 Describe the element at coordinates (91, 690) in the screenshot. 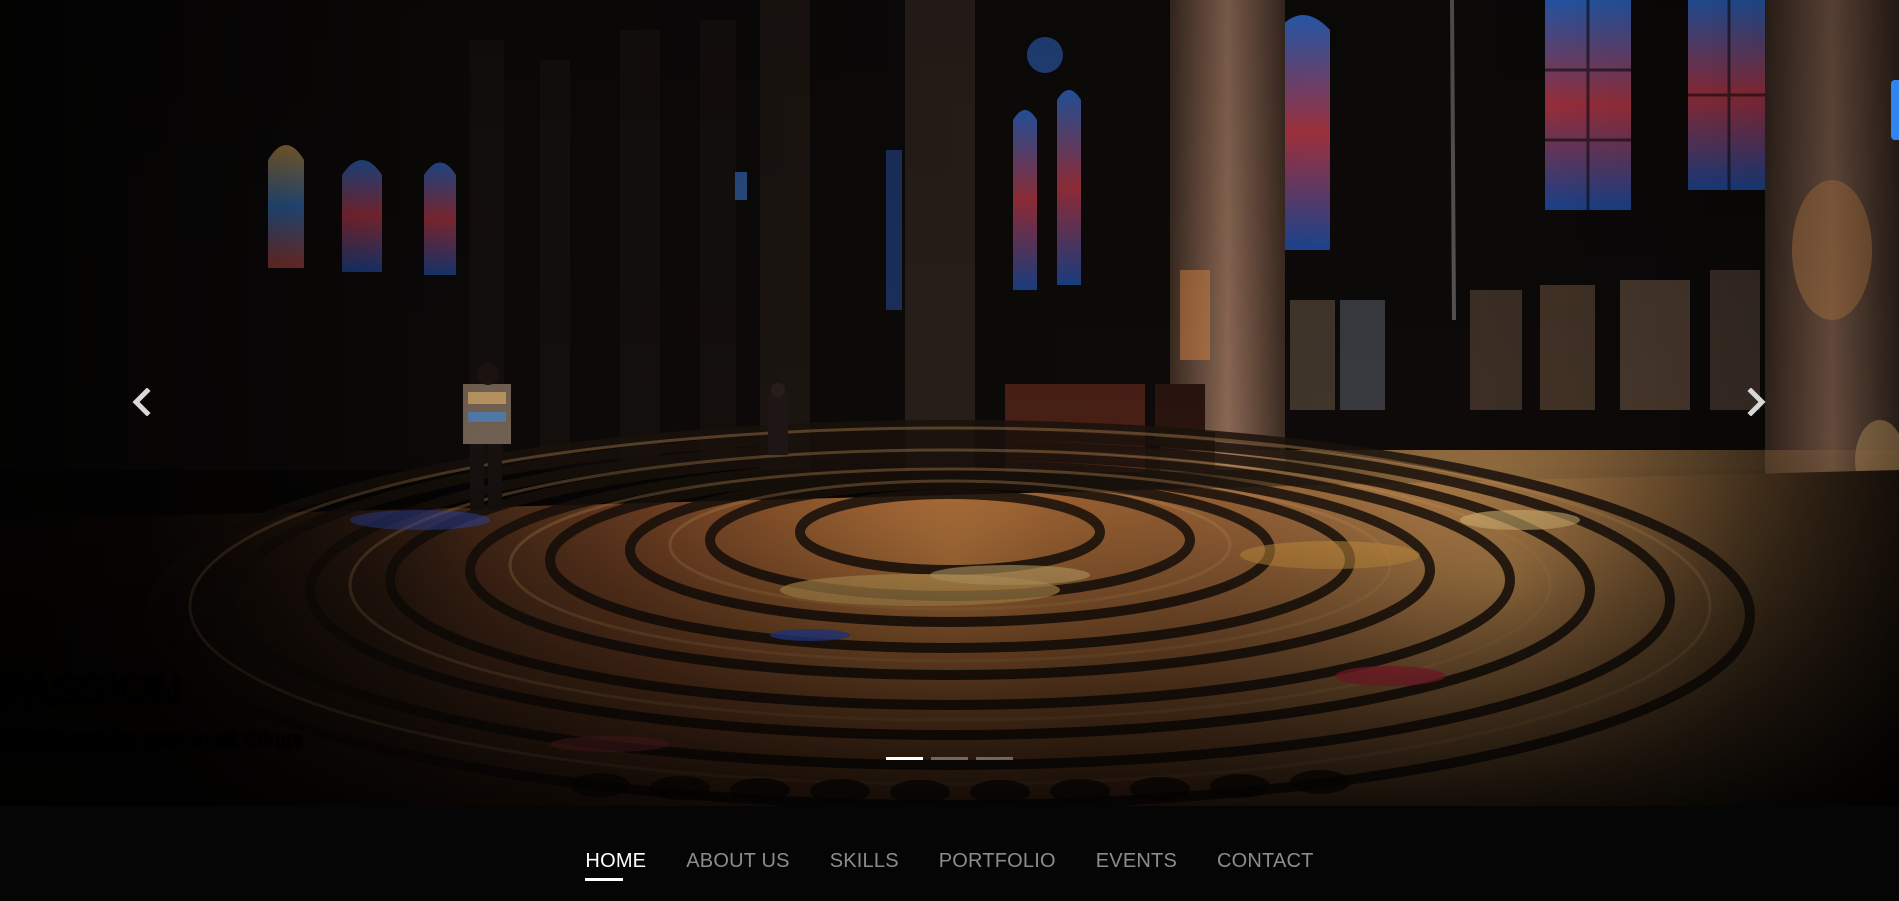

I see `slide-caption-title: PASSION` at that location.